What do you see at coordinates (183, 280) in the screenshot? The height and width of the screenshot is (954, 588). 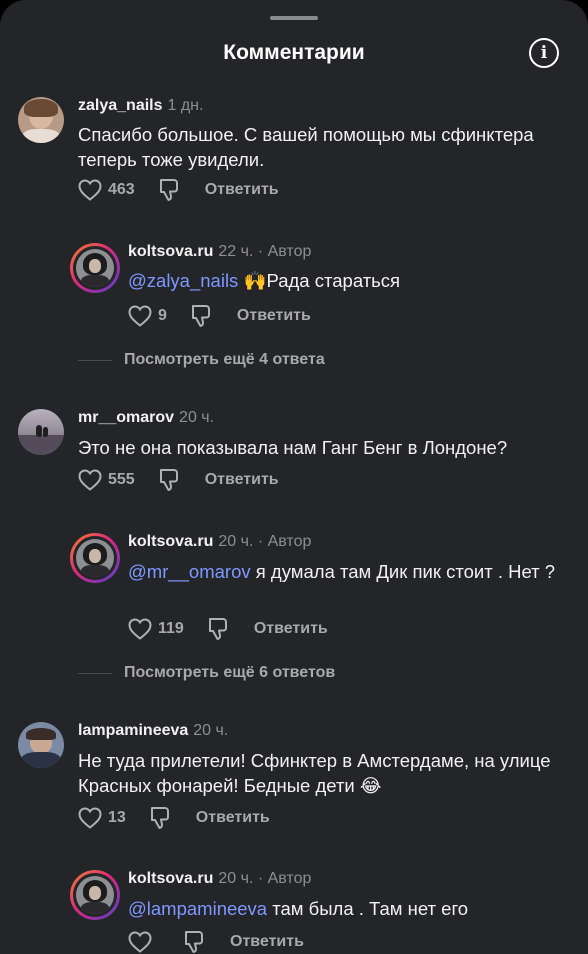 I see `mention-link: @zalya_nails` at bounding box center [183, 280].